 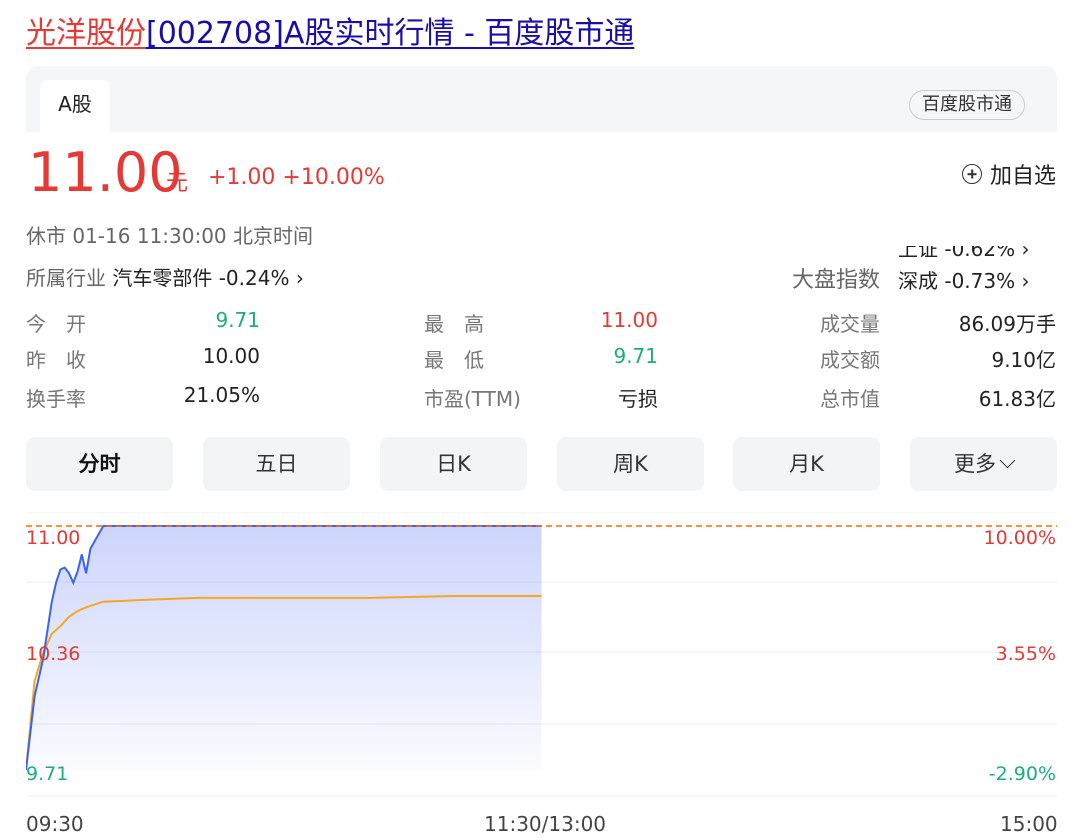 What do you see at coordinates (971, 174) in the screenshot?
I see `plus-circle-icon` at bounding box center [971, 174].